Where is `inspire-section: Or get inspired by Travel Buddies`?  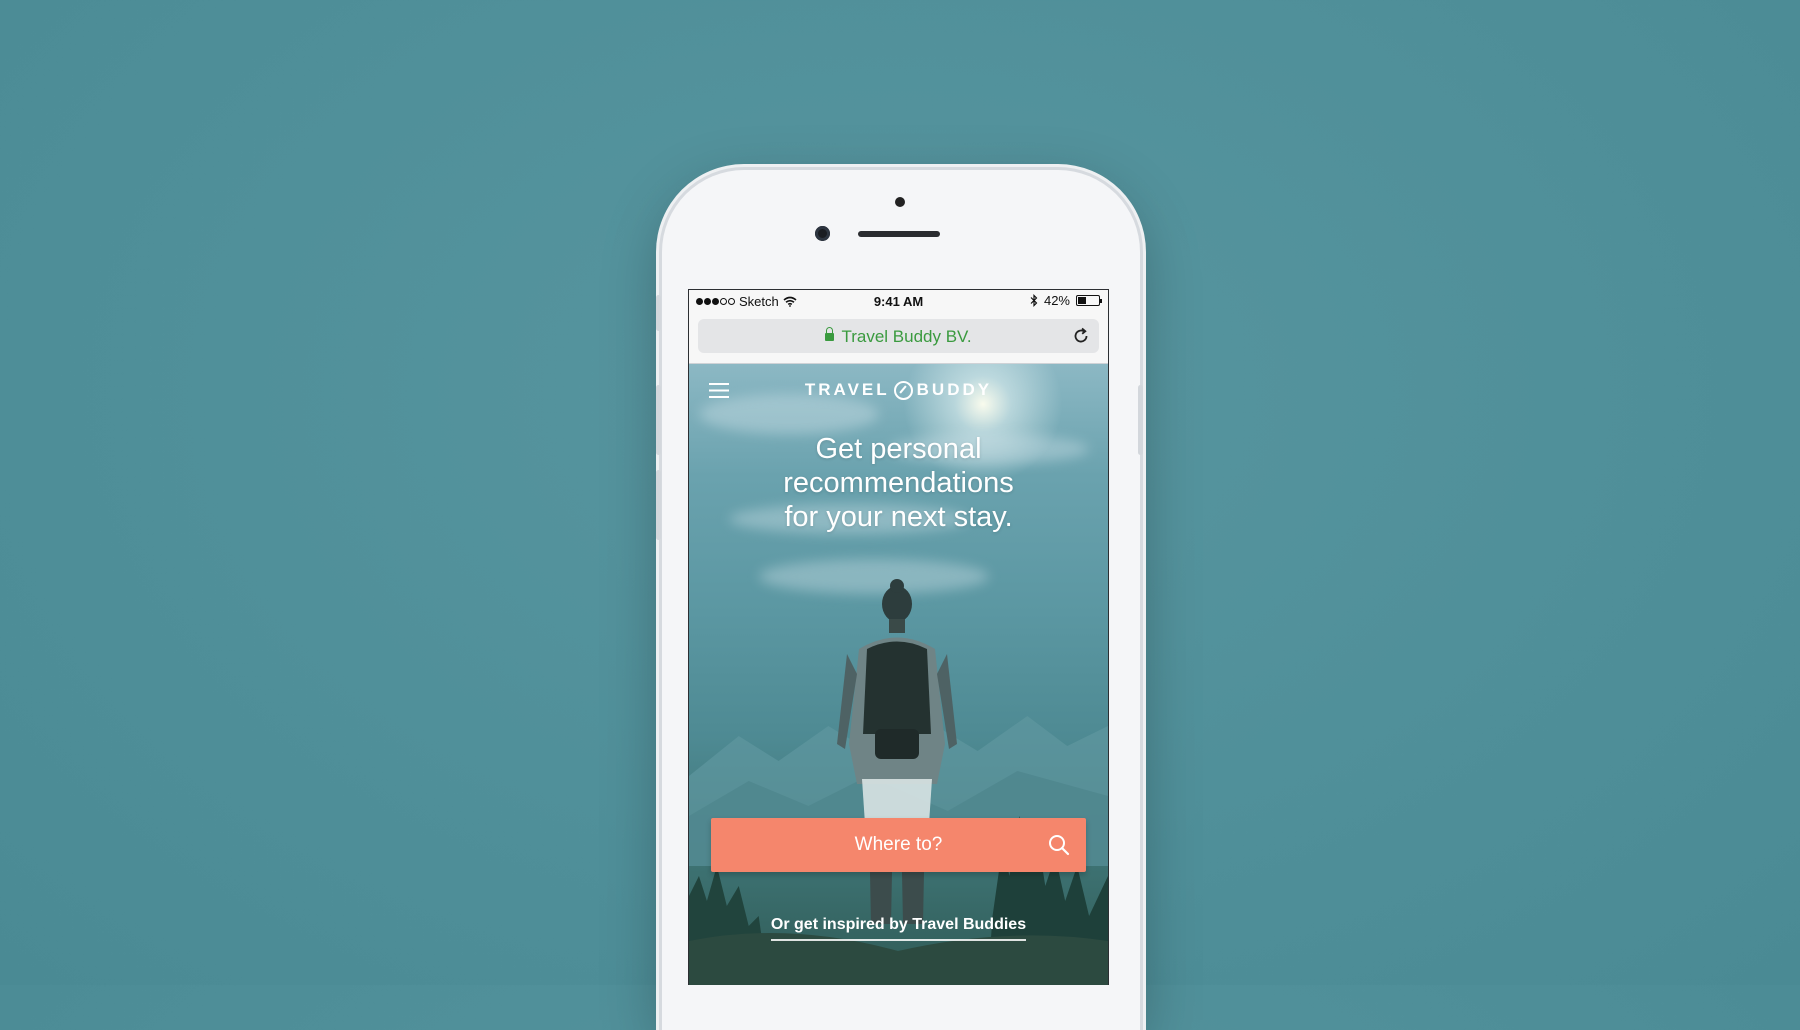 inspire-section: Or get inspired by Travel Buddies is located at coordinates (898, 928).